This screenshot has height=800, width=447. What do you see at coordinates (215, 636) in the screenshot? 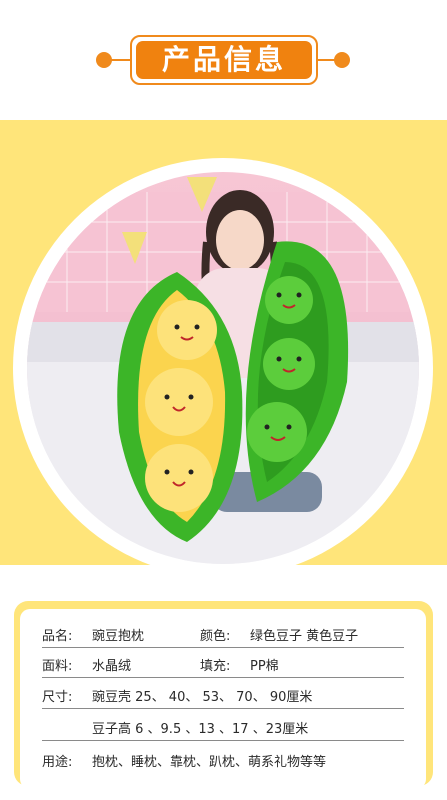
I see `color-label: 颜色:` at bounding box center [215, 636].